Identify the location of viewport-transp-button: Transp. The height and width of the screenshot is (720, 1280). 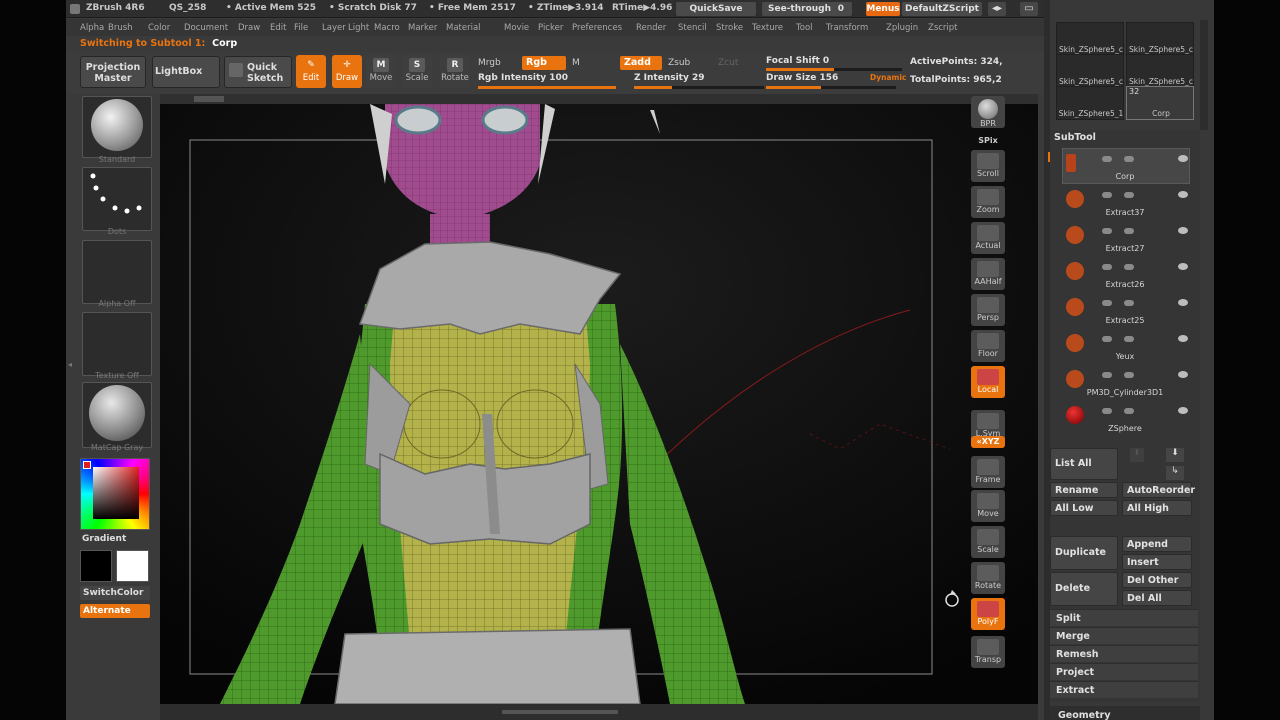
(988, 652).